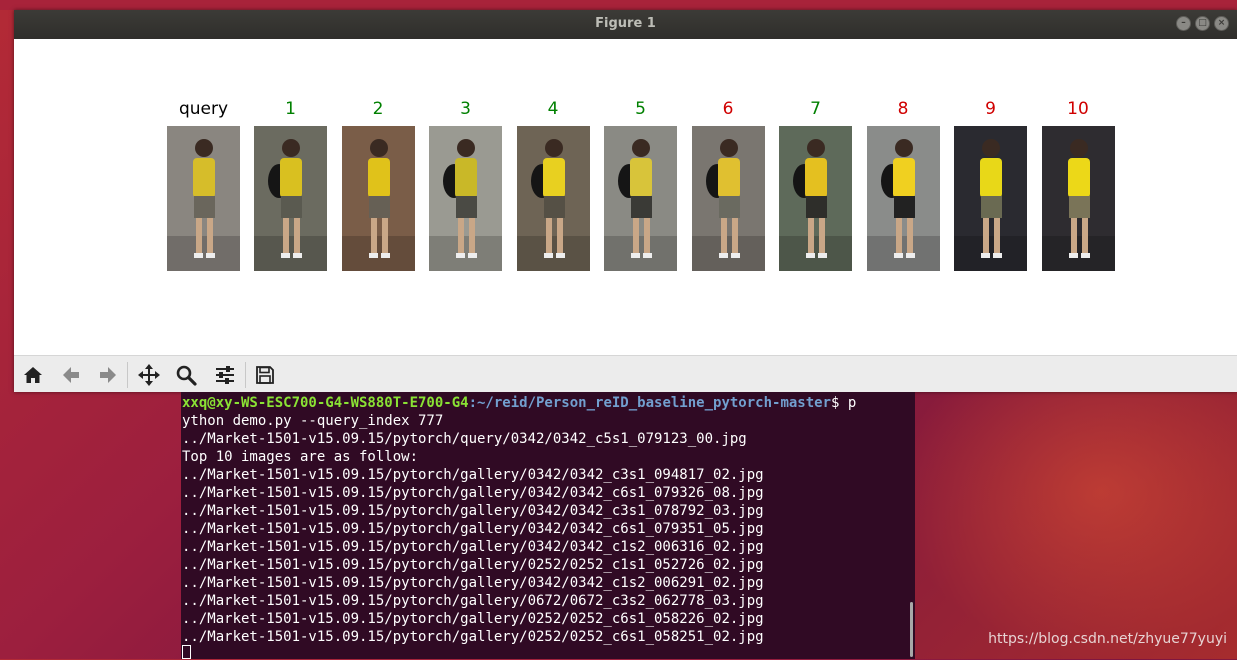 Image resolution: width=1237 pixels, height=660 pixels. What do you see at coordinates (33, 375) in the screenshot?
I see `home-icon` at bounding box center [33, 375].